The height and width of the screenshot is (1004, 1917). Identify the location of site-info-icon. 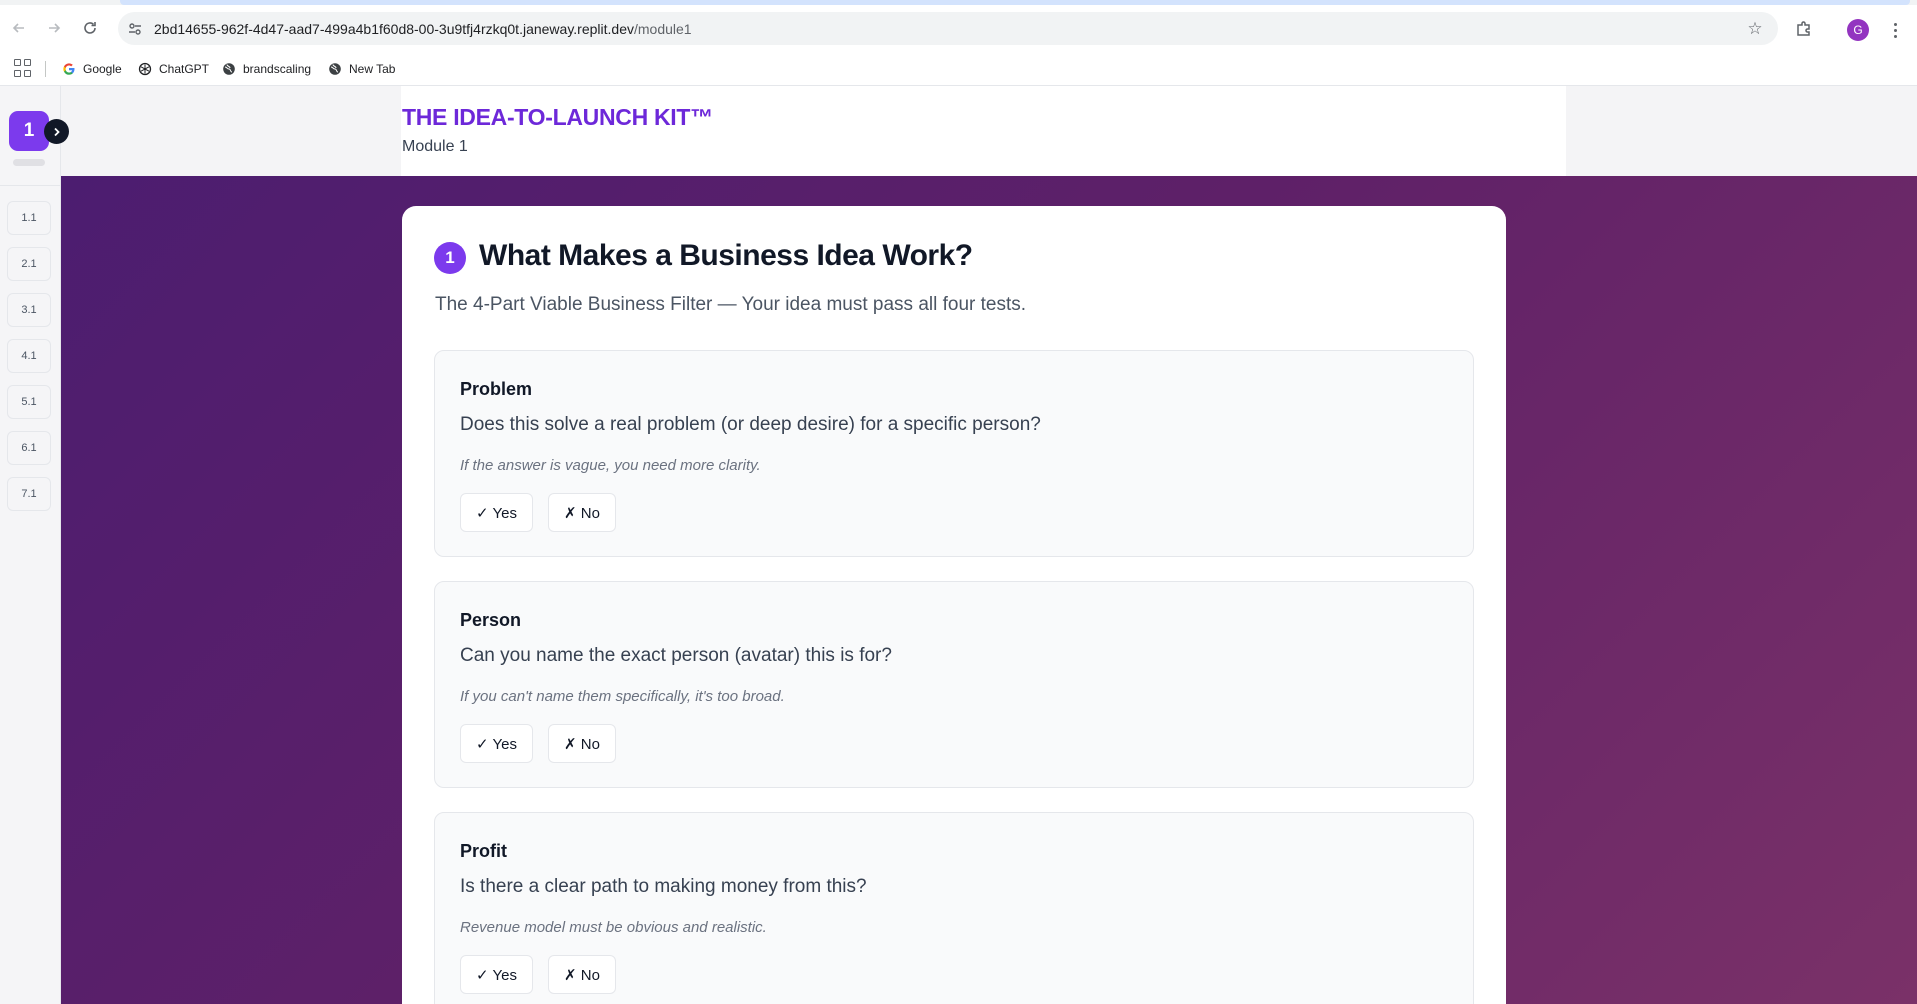
(135, 29).